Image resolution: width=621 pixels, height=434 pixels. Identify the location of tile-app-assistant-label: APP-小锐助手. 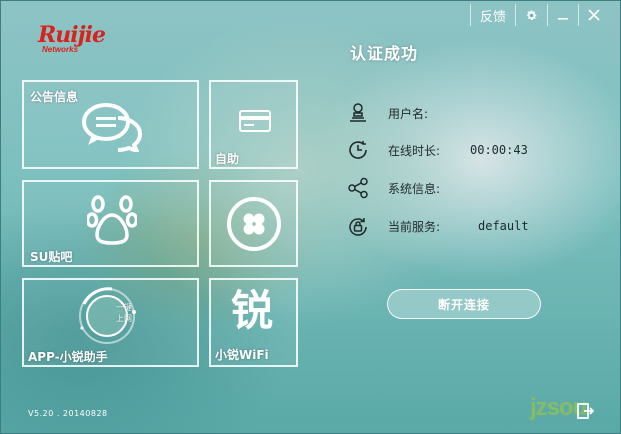
(68, 357).